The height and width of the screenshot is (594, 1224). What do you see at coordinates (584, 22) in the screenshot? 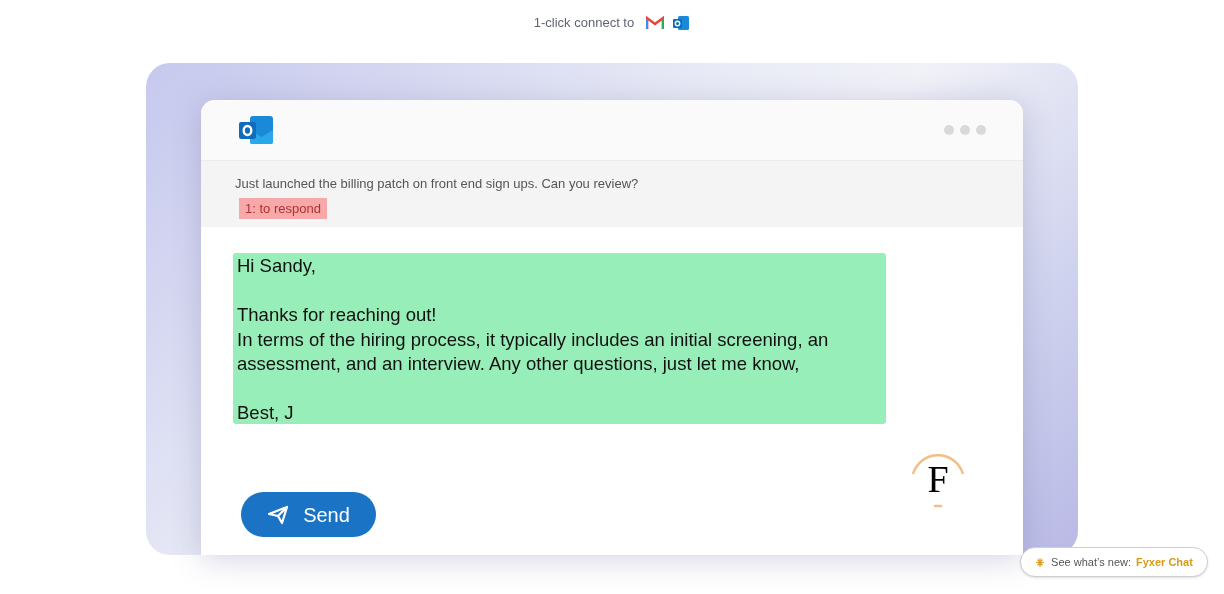
I see `connect-label: 1-click connect to` at bounding box center [584, 22].